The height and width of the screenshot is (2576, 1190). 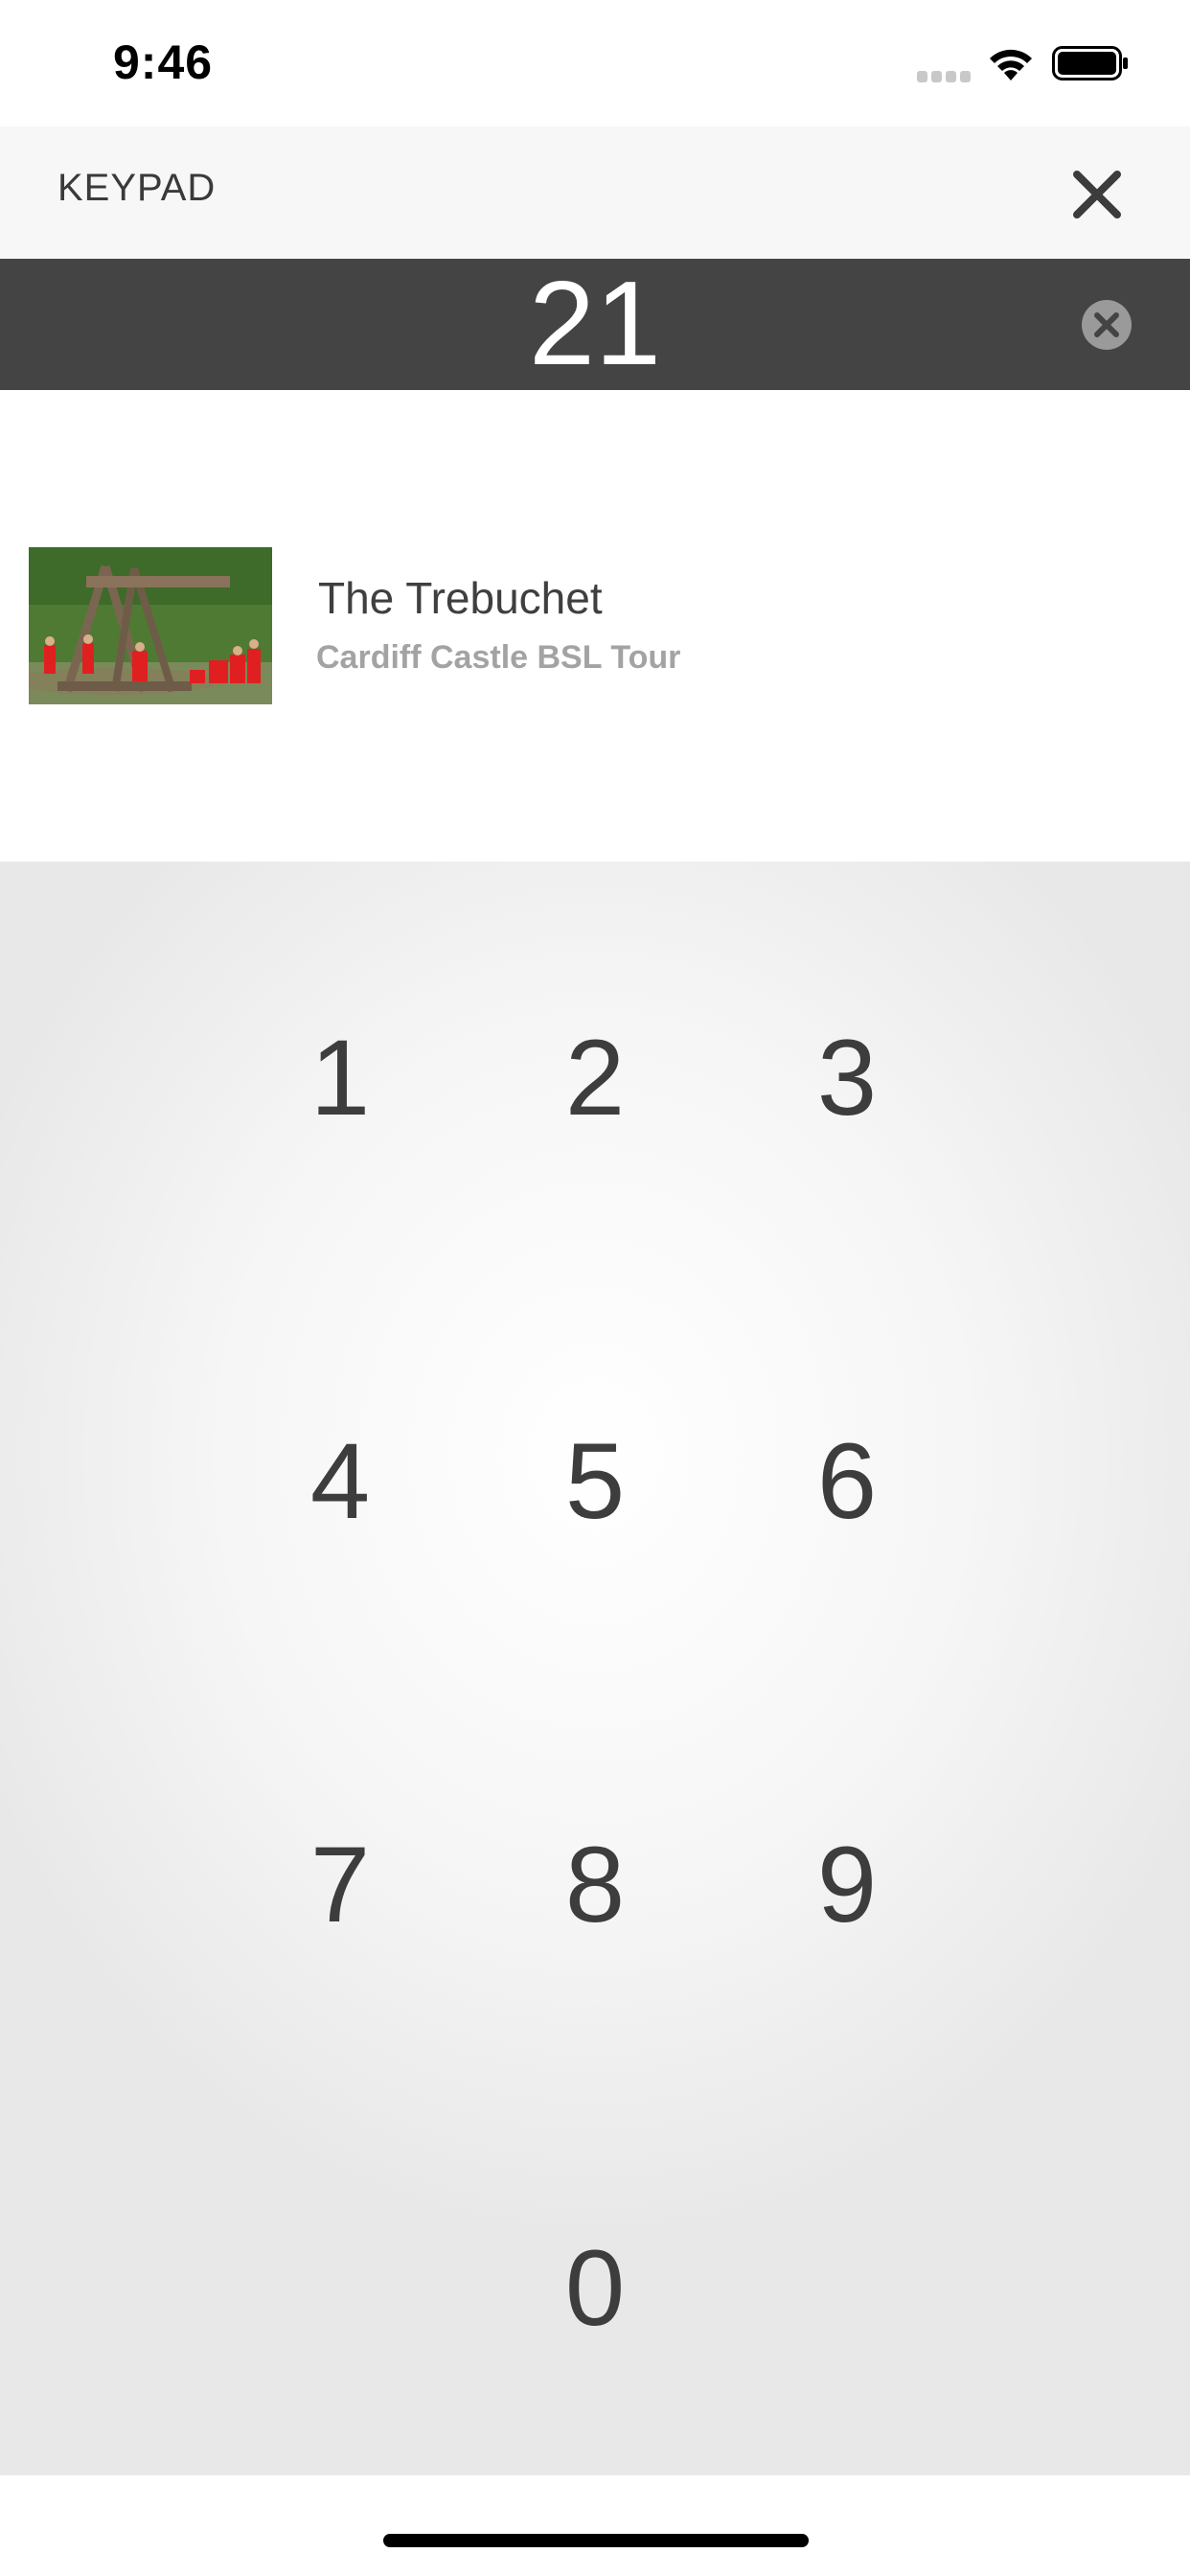 What do you see at coordinates (151, 625) in the screenshot?
I see `trebuchet-thumbnail` at bounding box center [151, 625].